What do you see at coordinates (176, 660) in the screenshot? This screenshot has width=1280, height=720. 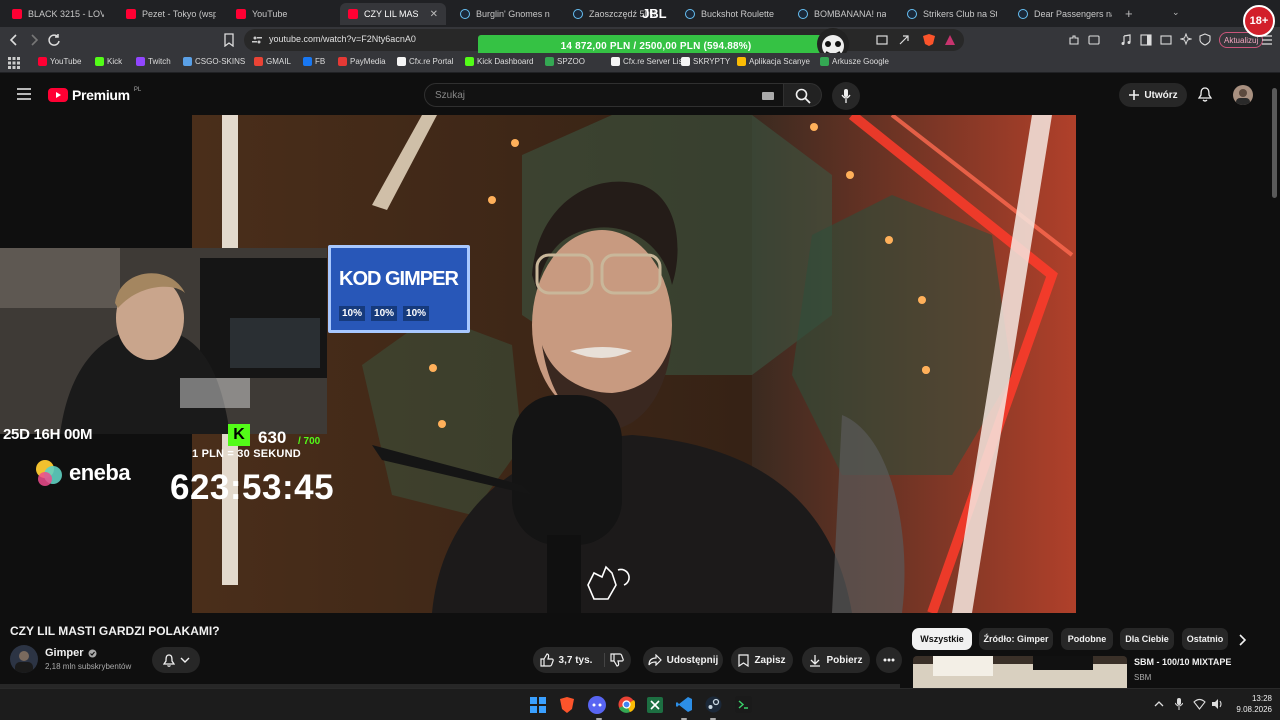 I see `subscription-bell-button` at bounding box center [176, 660].